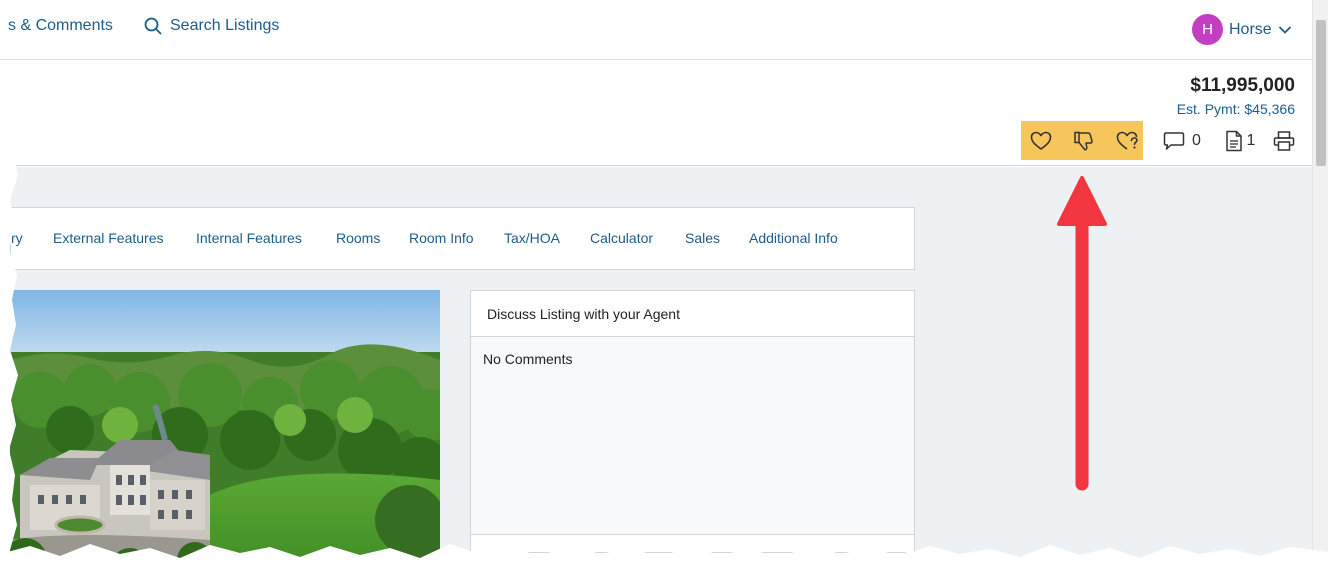  I want to click on vertical-scrollbar, so click(1320, 286).